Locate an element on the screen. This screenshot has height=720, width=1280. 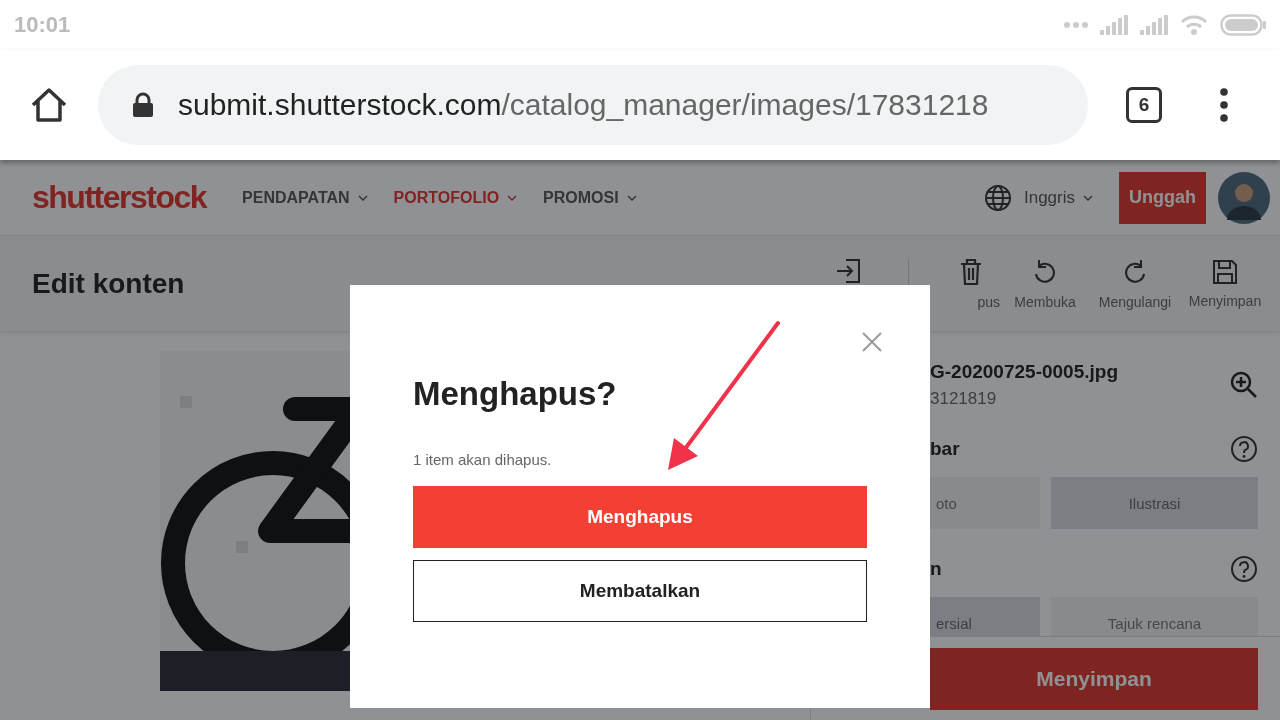
section-heading: bar is located at coordinates (945, 449).